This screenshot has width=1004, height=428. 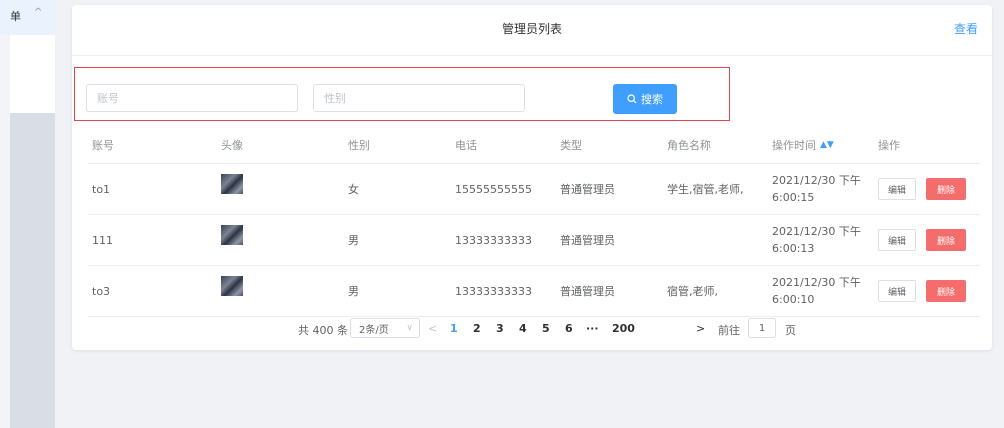 What do you see at coordinates (101, 291) in the screenshot?
I see `cell-account: to3` at bounding box center [101, 291].